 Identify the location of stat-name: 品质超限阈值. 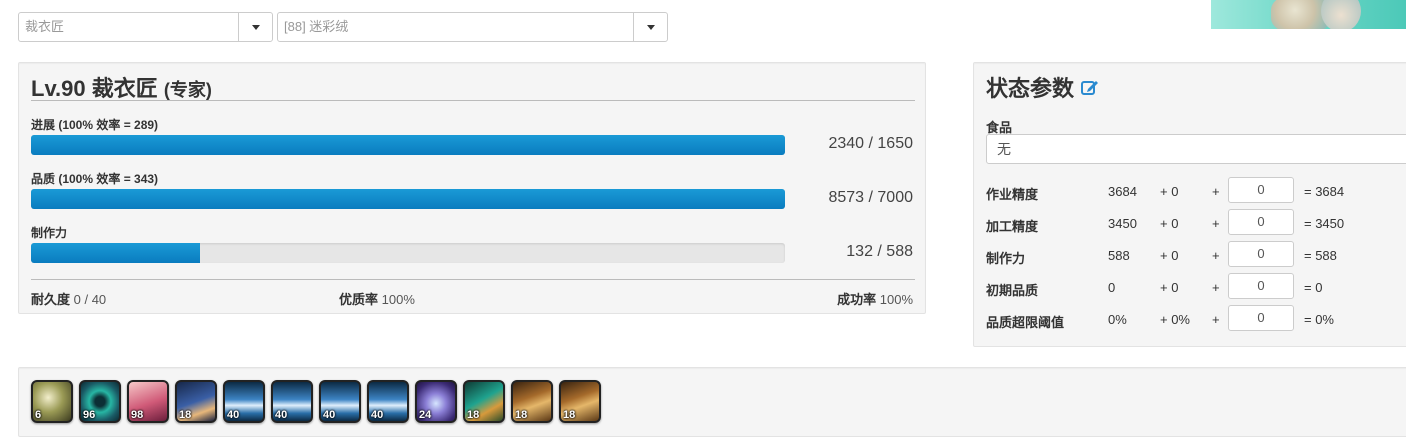
(1025, 322).